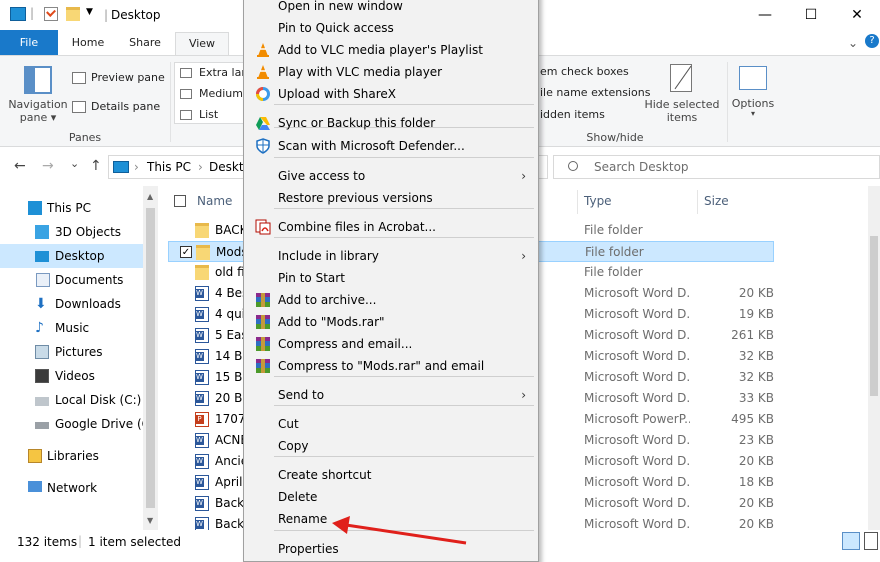 The width and height of the screenshot is (880, 562). What do you see at coordinates (79, 232) in the screenshot?
I see `nav-item-3d-objects: 3D Objects` at bounding box center [79, 232].